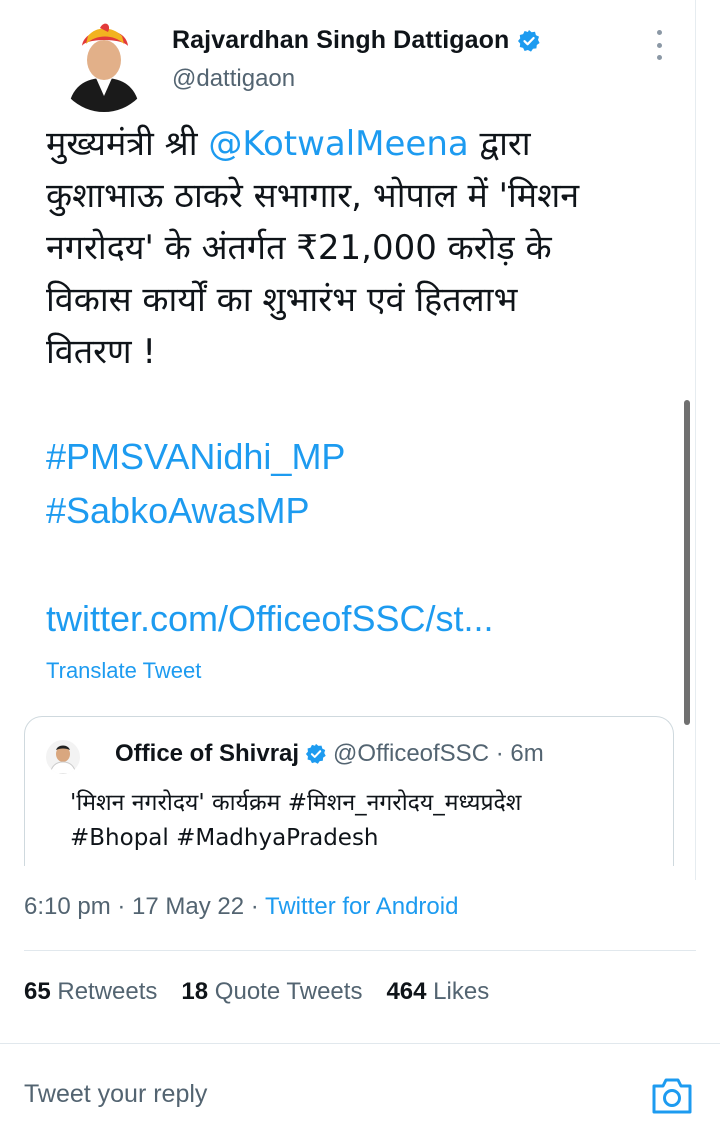 This screenshot has height=1129, width=720. What do you see at coordinates (224, 838) in the screenshot?
I see `quoted-line: #Bhopal #MadhyaPradesh` at bounding box center [224, 838].